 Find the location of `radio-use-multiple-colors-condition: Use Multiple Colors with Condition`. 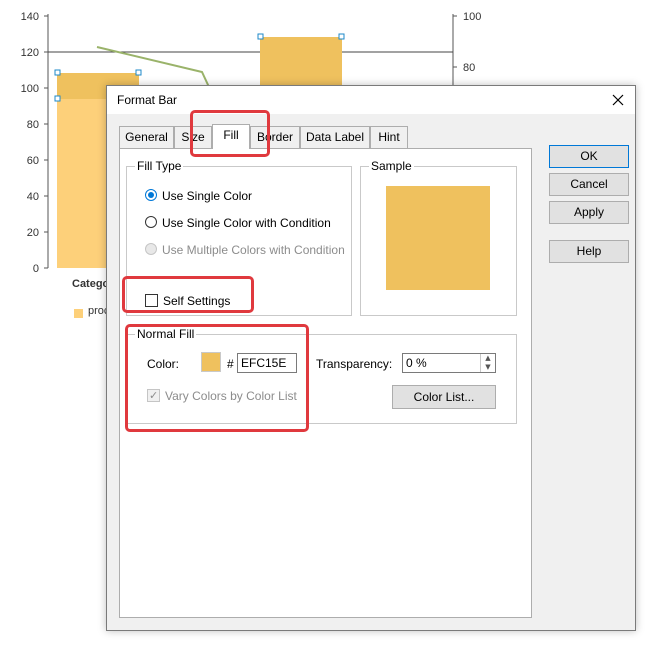

radio-use-multiple-colors-condition: Use Multiple Colors with Condition is located at coordinates (245, 250).